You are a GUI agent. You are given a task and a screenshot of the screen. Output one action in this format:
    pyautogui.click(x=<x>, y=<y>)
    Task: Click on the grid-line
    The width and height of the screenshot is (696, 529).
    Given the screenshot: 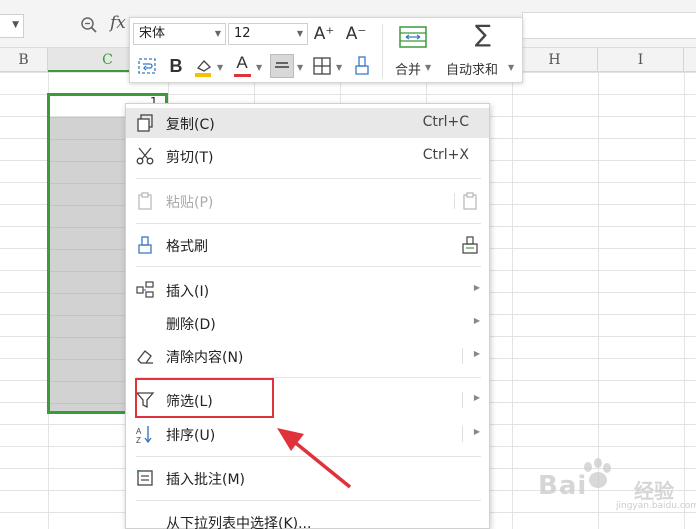 What is the action you would take?
    pyautogui.click(x=512, y=300)
    